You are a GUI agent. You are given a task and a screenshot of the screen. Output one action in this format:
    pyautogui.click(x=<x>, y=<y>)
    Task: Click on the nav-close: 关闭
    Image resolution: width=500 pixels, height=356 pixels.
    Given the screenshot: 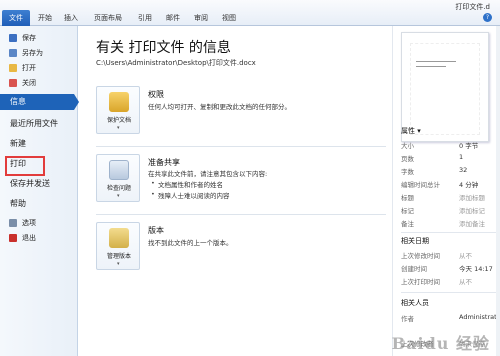 What is the action you would take?
    pyautogui.click(x=39, y=83)
    